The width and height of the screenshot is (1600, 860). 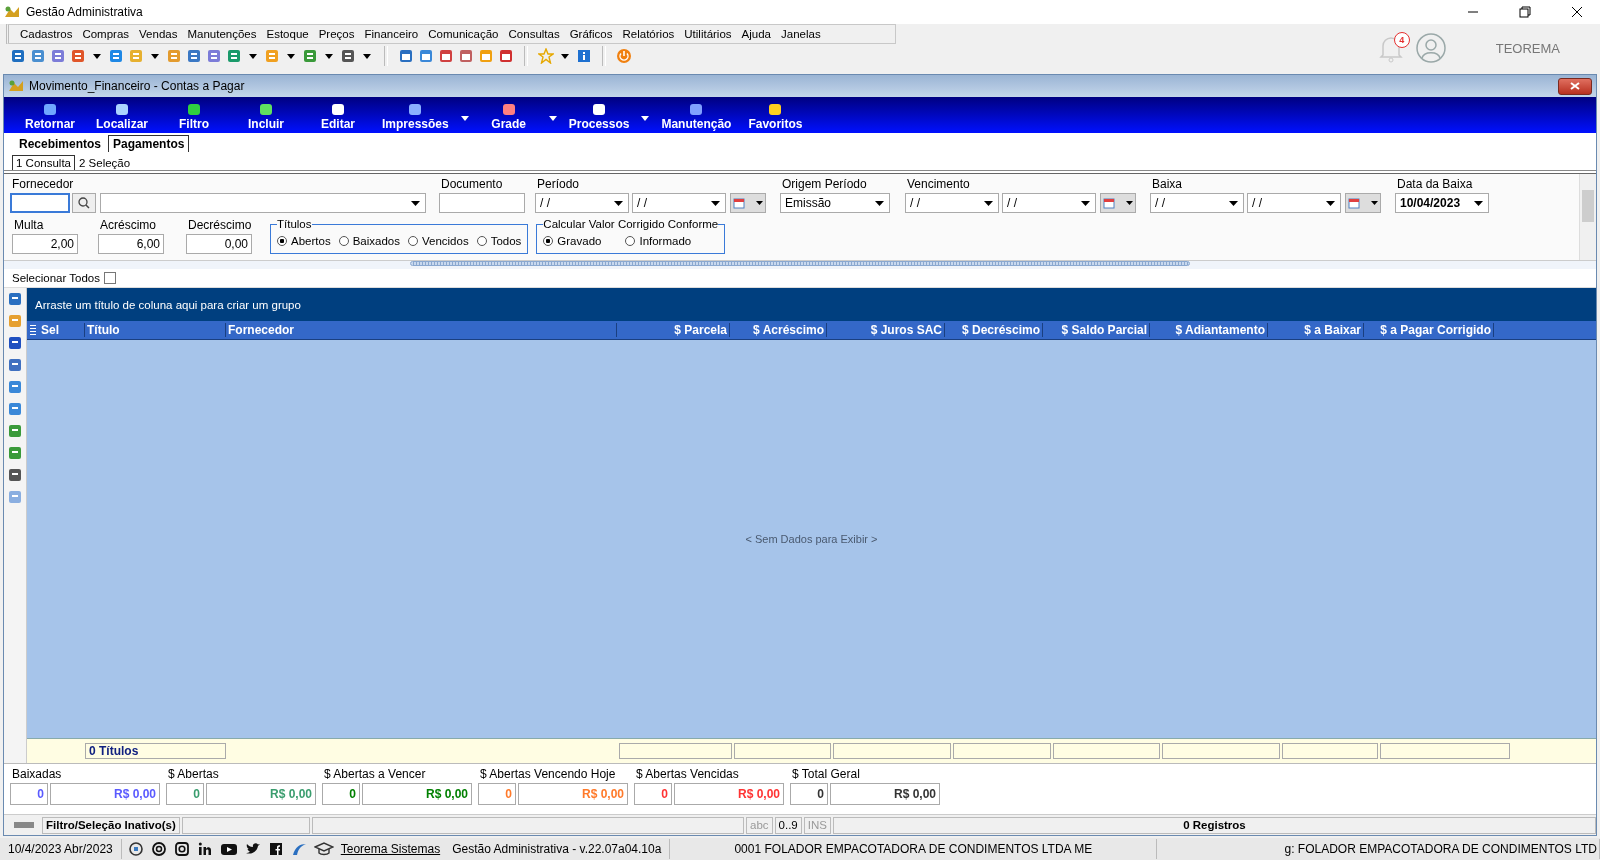 I want to click on menu-item: Manutenções, so click(x=222, y=34).